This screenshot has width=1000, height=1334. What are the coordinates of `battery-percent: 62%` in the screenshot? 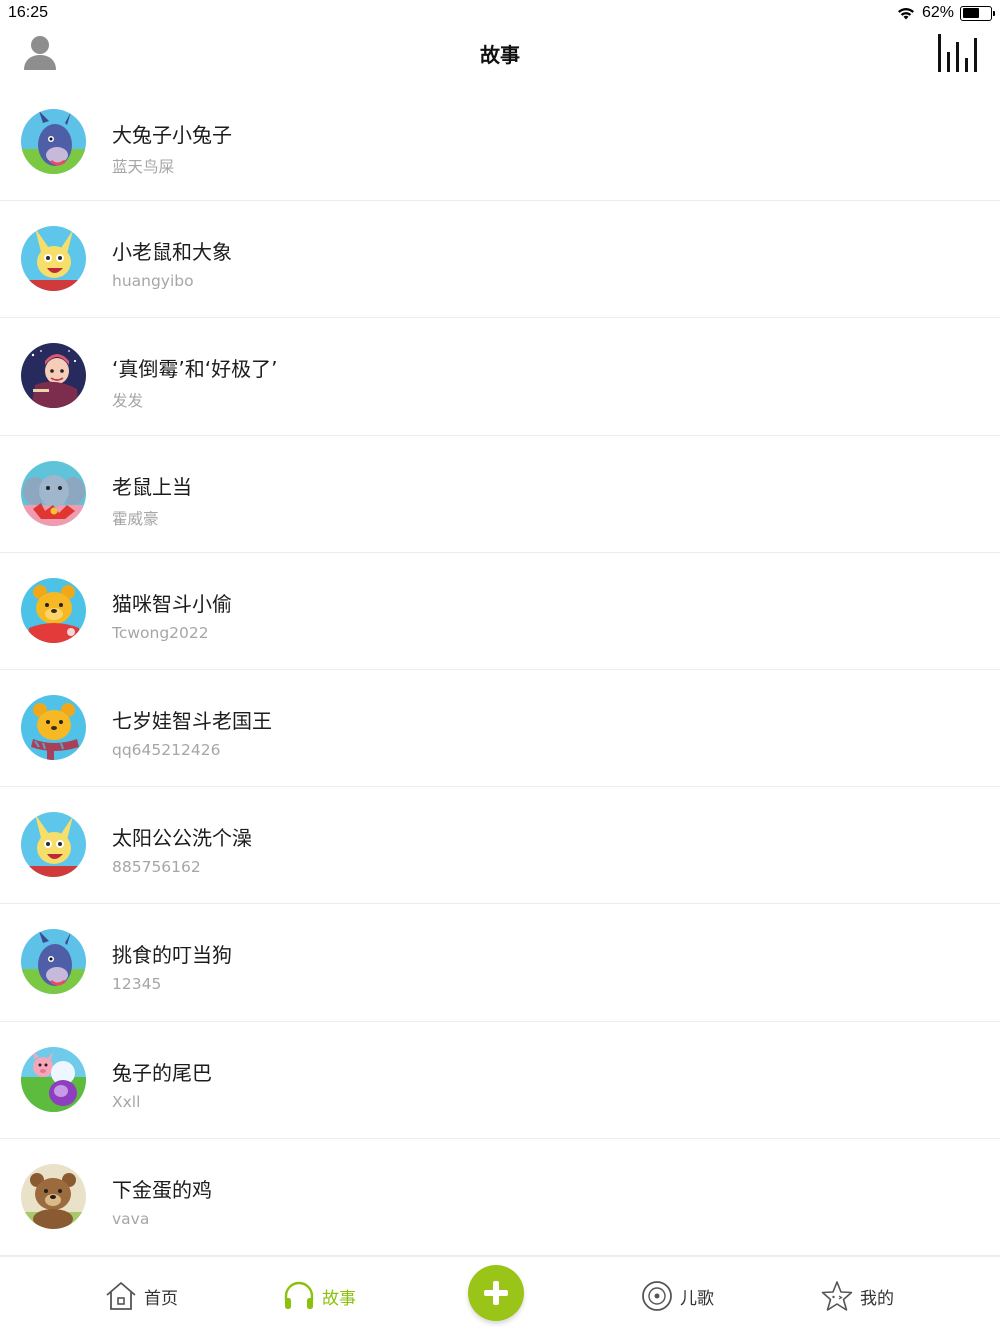 It's located at (937, 12).